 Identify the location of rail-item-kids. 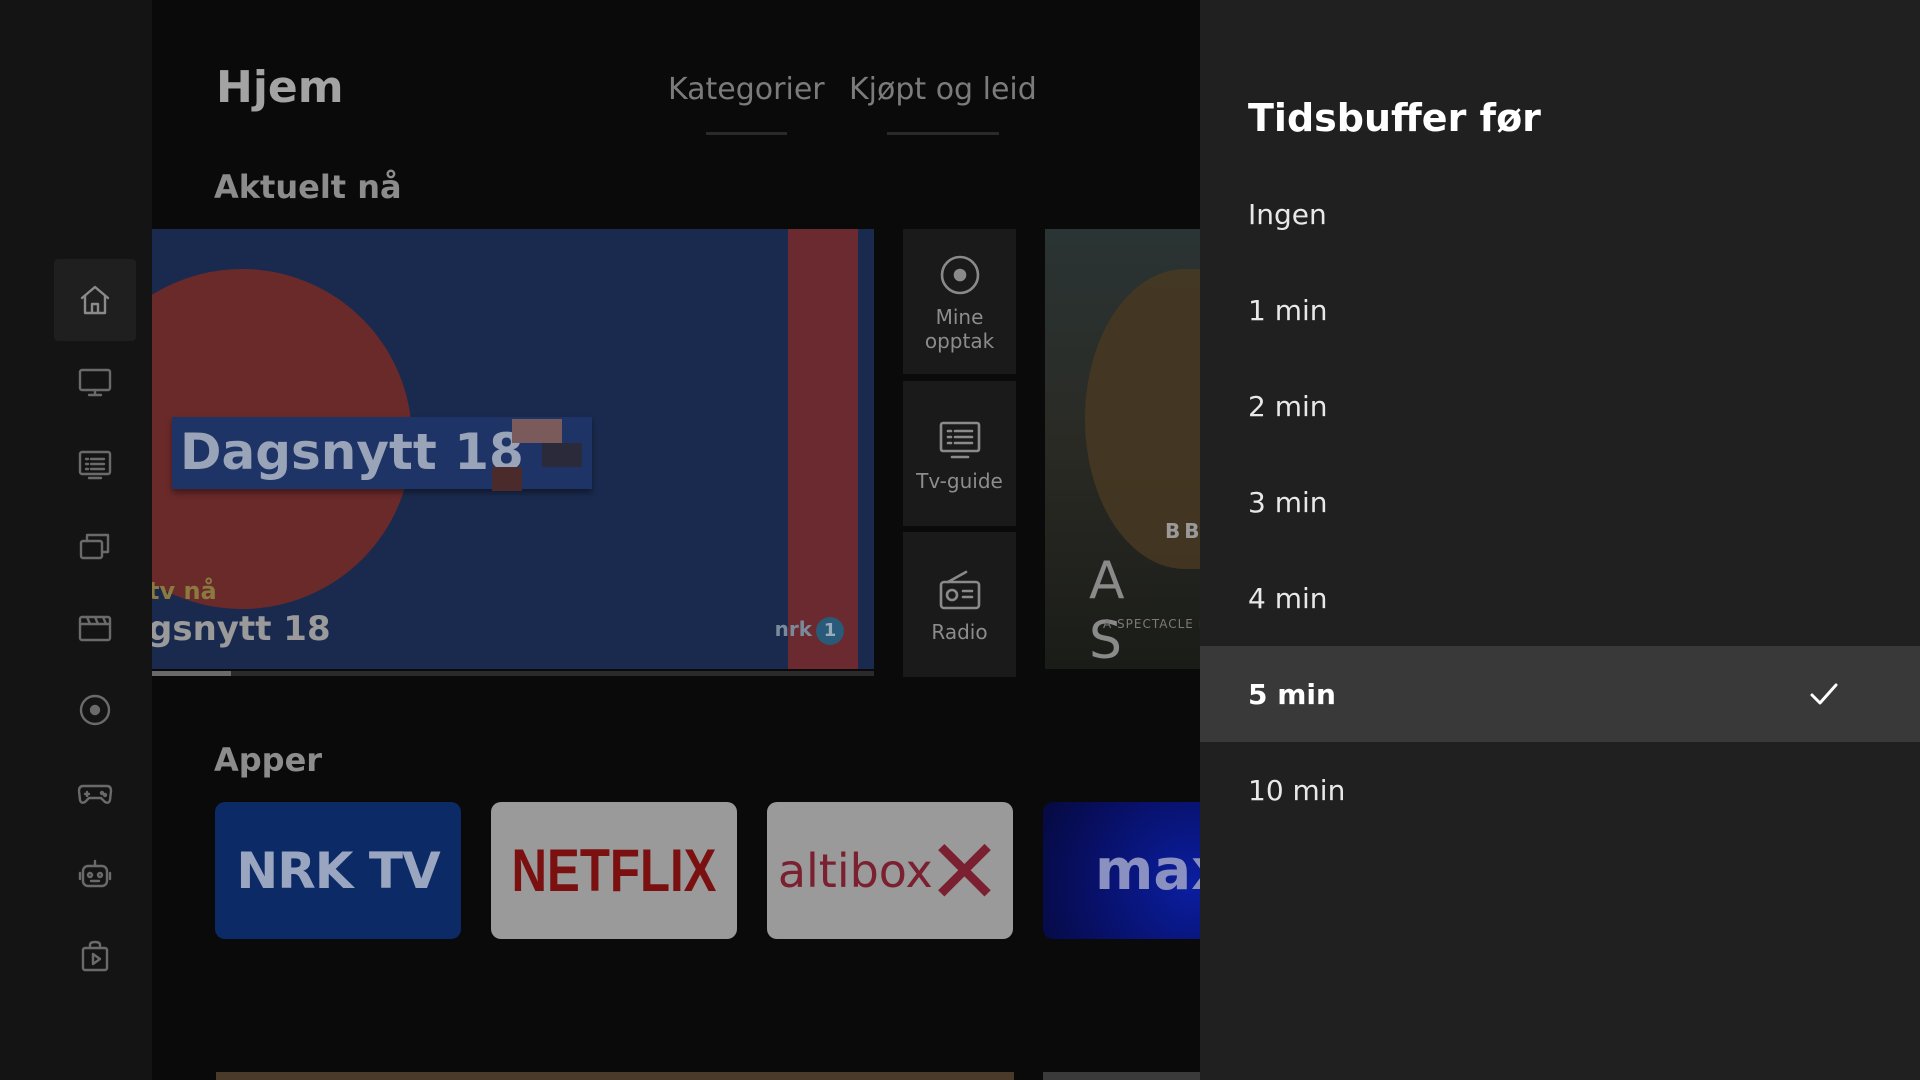
(95, 874).